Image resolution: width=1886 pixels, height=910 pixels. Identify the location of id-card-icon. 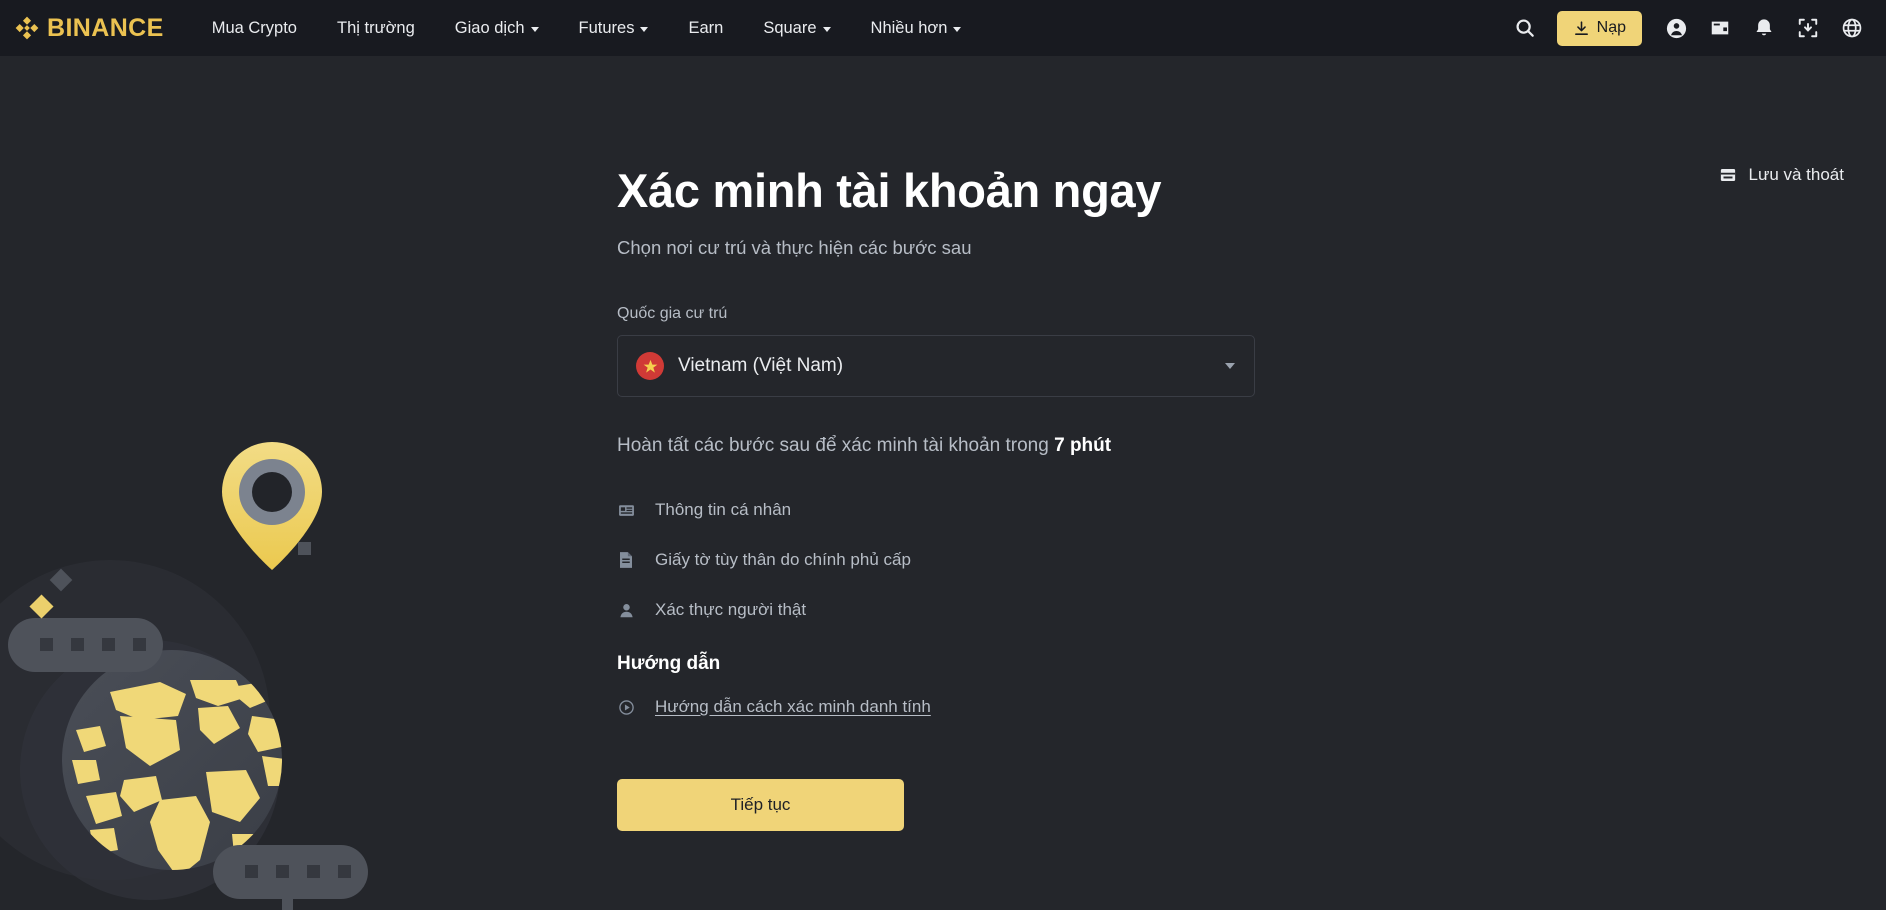
(626, 510).